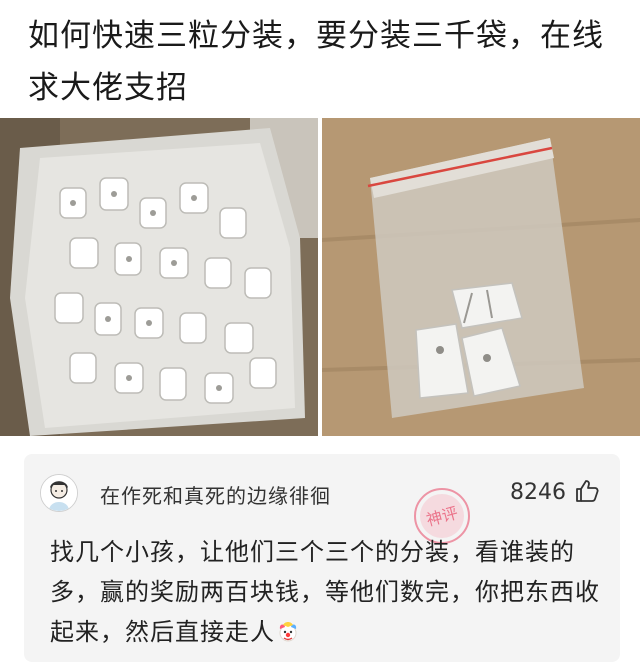 Image resolution: width=640 pixels, height=668 pixels. Describe the element at coordinates (288, 632) in the screenshot. I see `clown-emoji-icon` at that location.